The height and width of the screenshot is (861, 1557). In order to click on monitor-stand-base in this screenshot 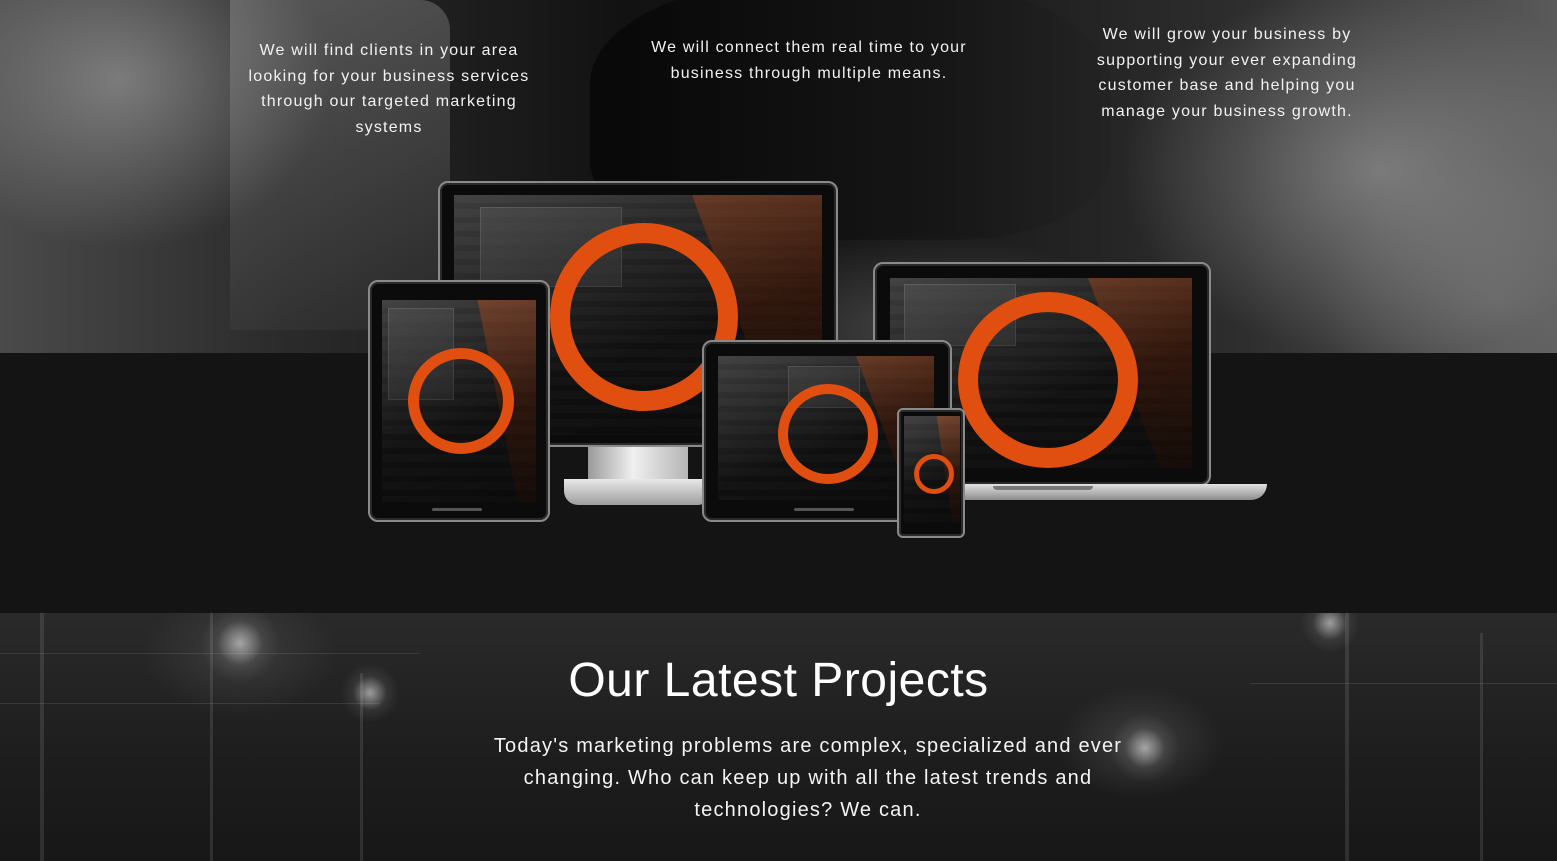, I will do `click(638, 492)`.